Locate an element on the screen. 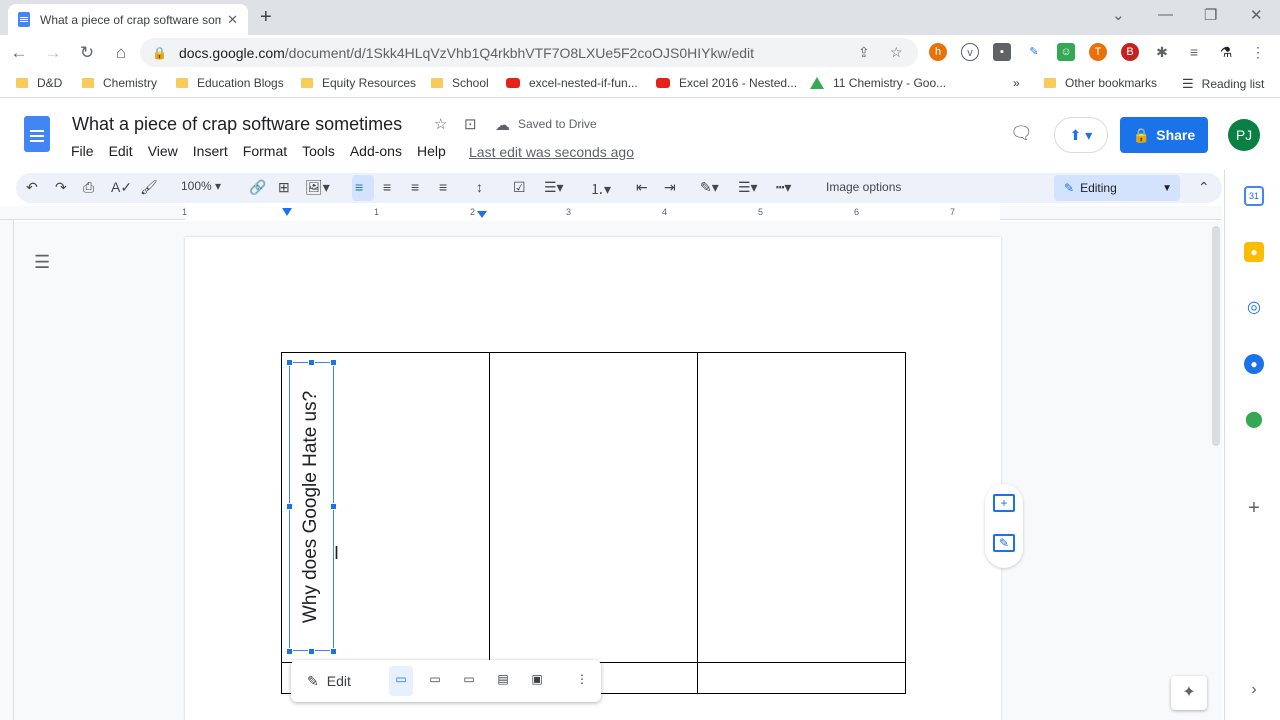 The width and height of the screenshot is (1280, 720). collapse-toolbar-icon: ⌃ is located at coordinates (1204, 187).